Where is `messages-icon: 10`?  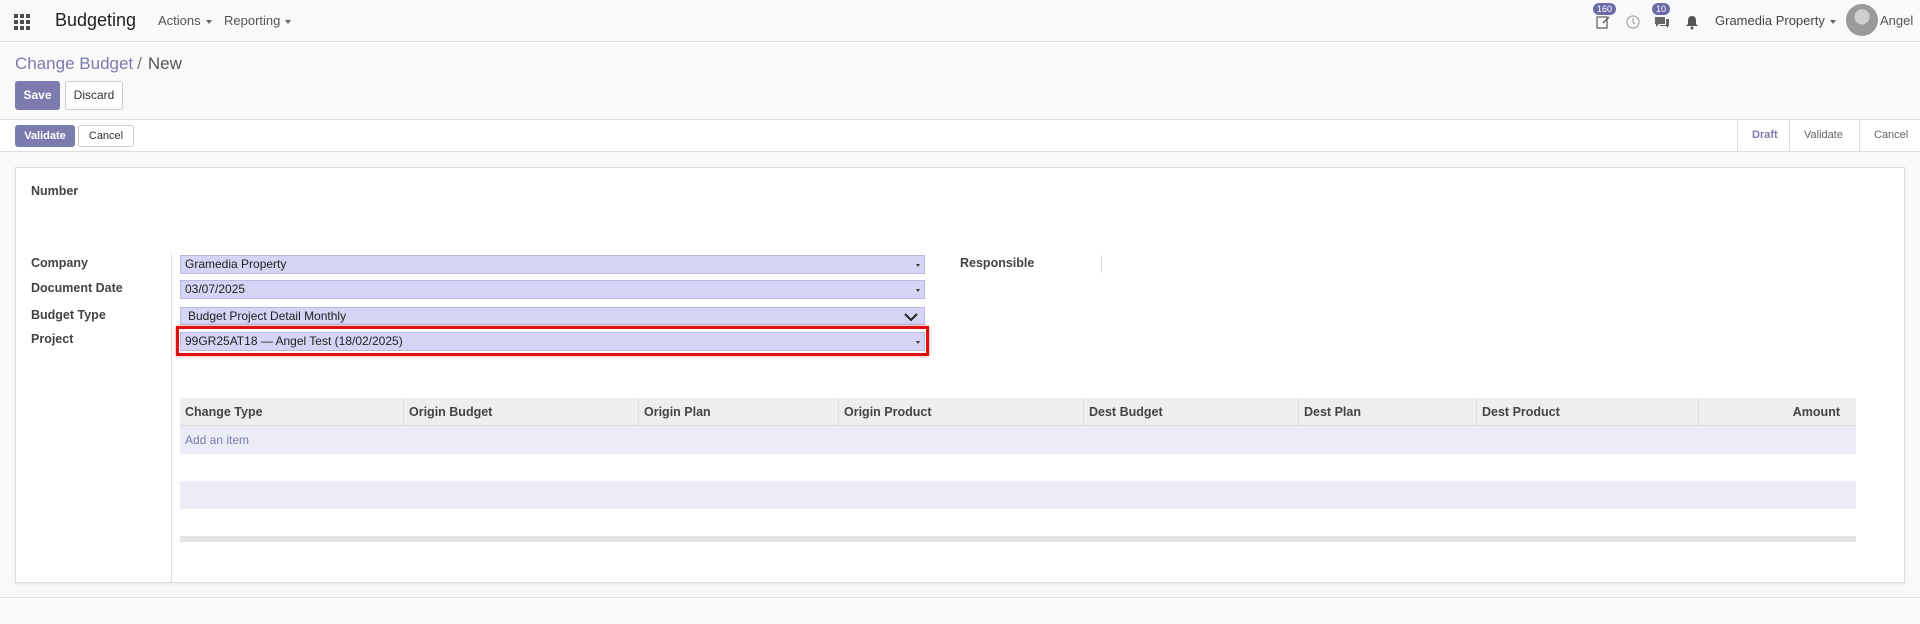 messages-icon: 10 is located at coordinates (1661, 16).